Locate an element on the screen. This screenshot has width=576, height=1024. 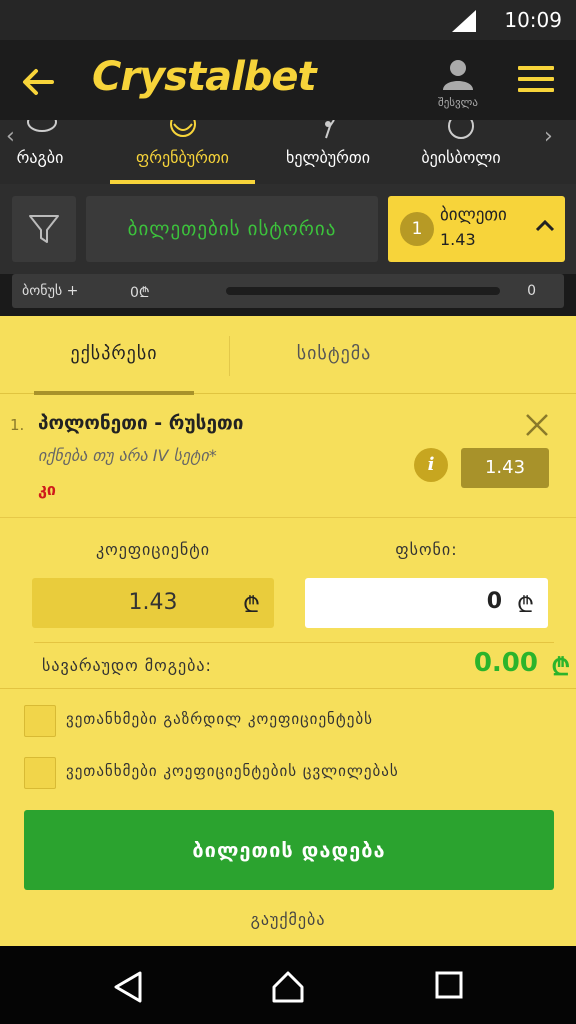
outcome-name: კი is located at coordinates (47, 489).